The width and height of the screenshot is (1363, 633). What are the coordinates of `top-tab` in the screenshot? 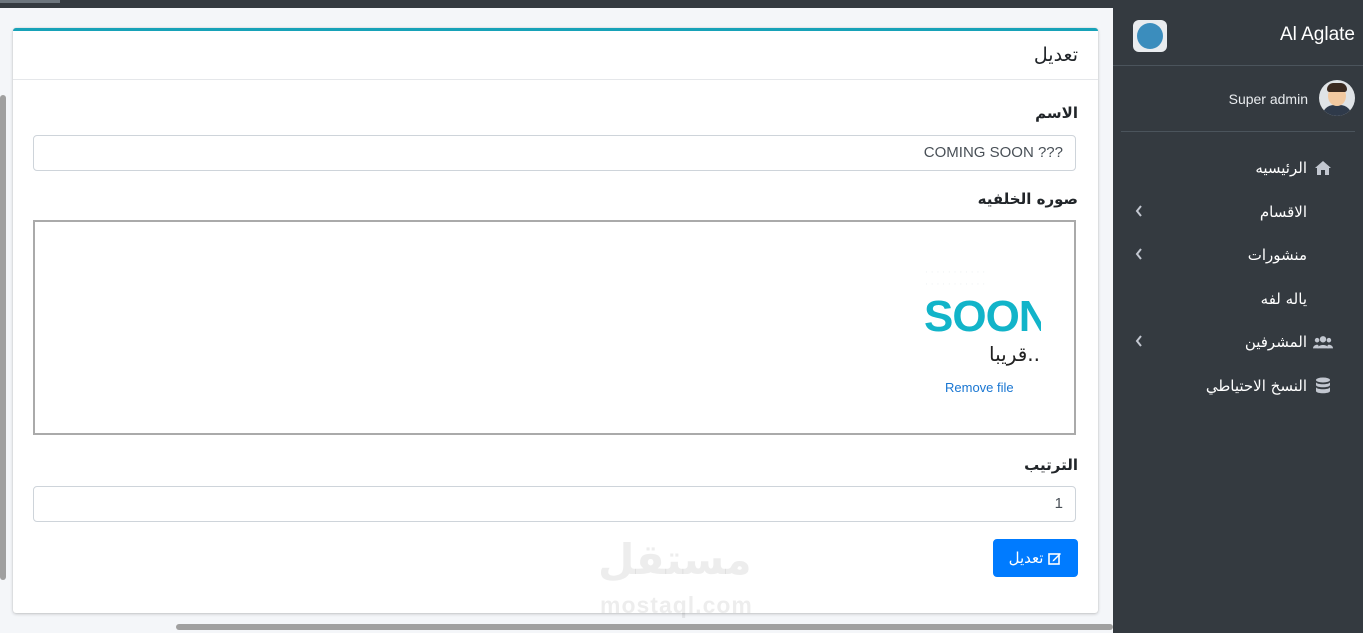 It's located at (30, 1).